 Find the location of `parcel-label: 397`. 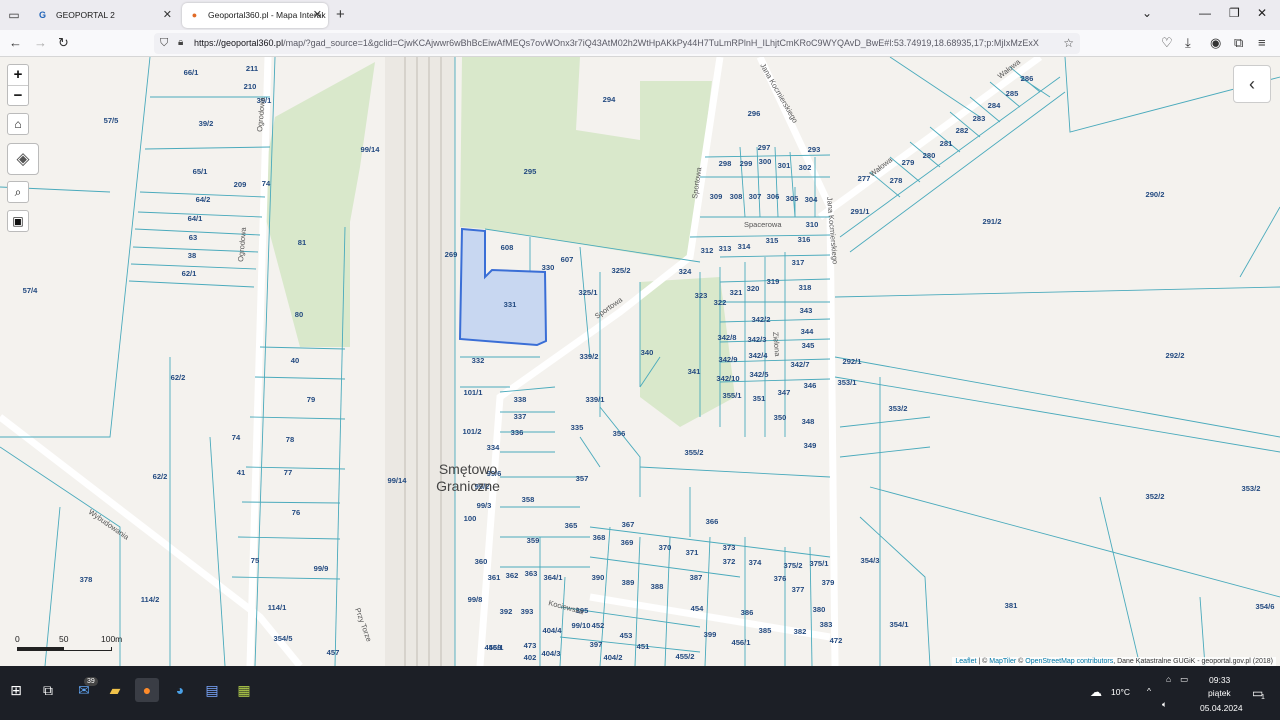

parcel-label: 397 is located at coordinates (596, 644).